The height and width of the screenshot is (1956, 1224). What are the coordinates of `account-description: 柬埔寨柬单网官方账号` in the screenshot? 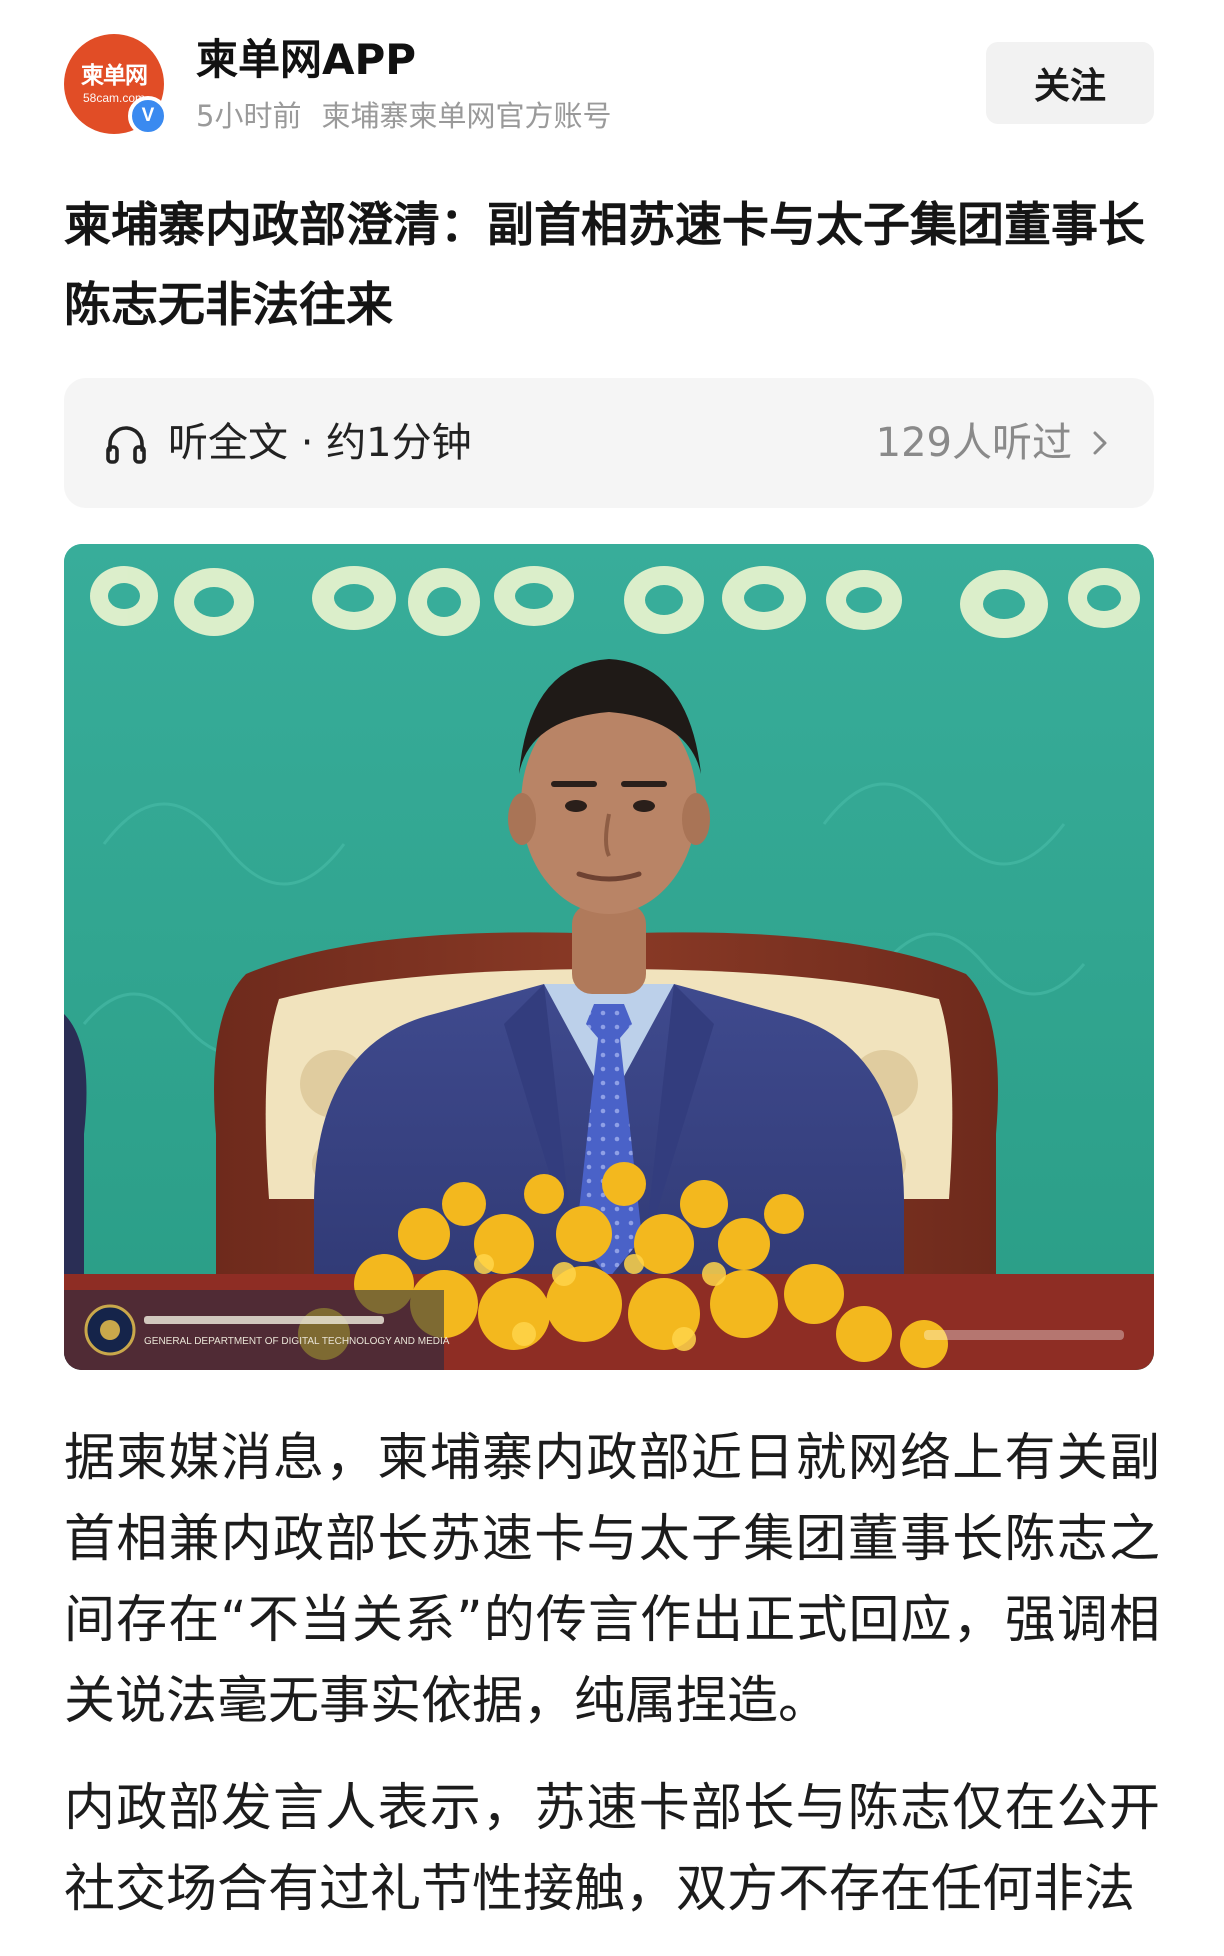 It's located at (466, 116).